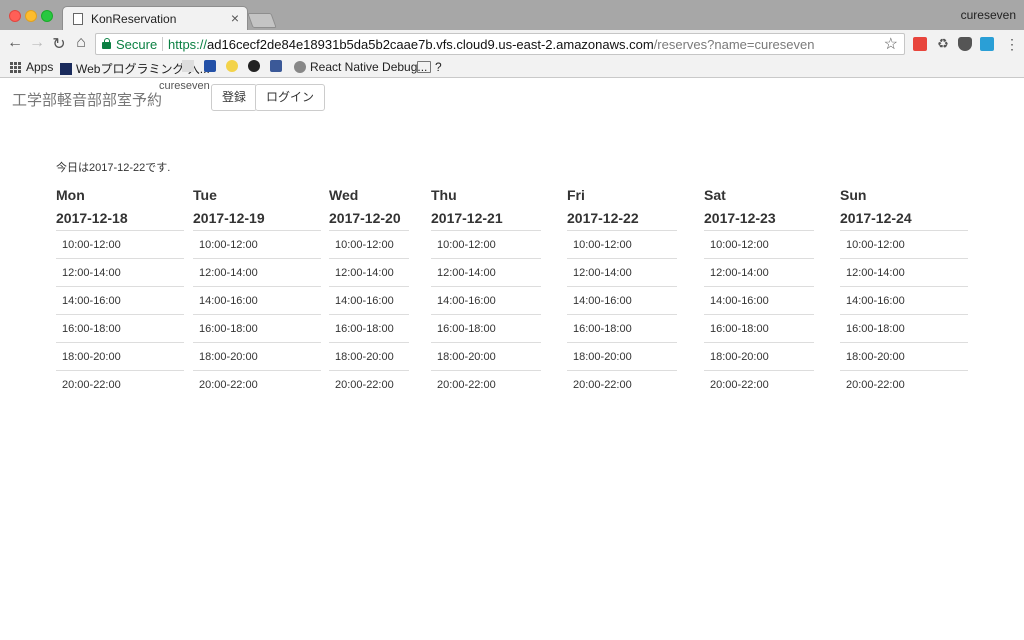 The height and width of the screenshot is (640, 1024). Describe the element at coordinates (15, 16) in the screenshot. I see `window-close-button` at that location.